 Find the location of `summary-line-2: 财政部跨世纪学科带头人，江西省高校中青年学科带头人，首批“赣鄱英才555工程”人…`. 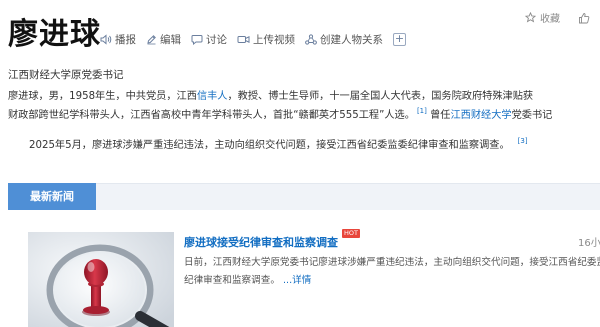

summary-line-2: 财政部跨世纪学科带头人，江西省高校中青年学科带头人，首批“赣鄱英才555工程”人… is located at coordinates (280, 114).